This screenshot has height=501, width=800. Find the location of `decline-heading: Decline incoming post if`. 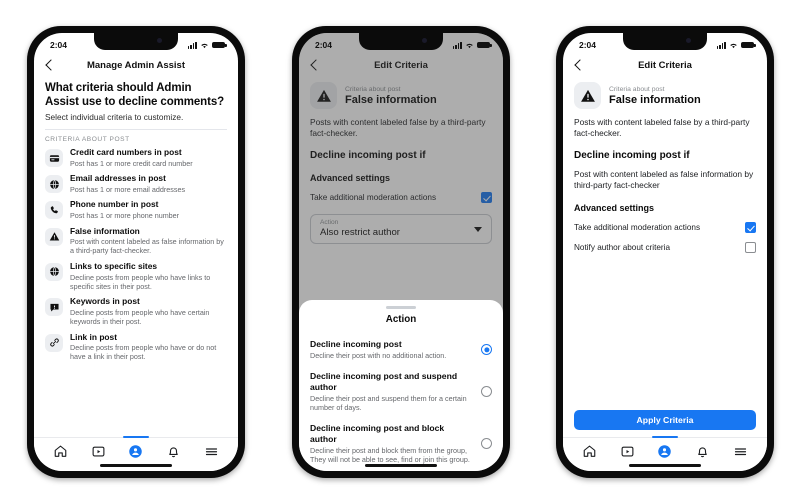

decline-heading: Decline incoming post if is located at coordinates (632, 156).